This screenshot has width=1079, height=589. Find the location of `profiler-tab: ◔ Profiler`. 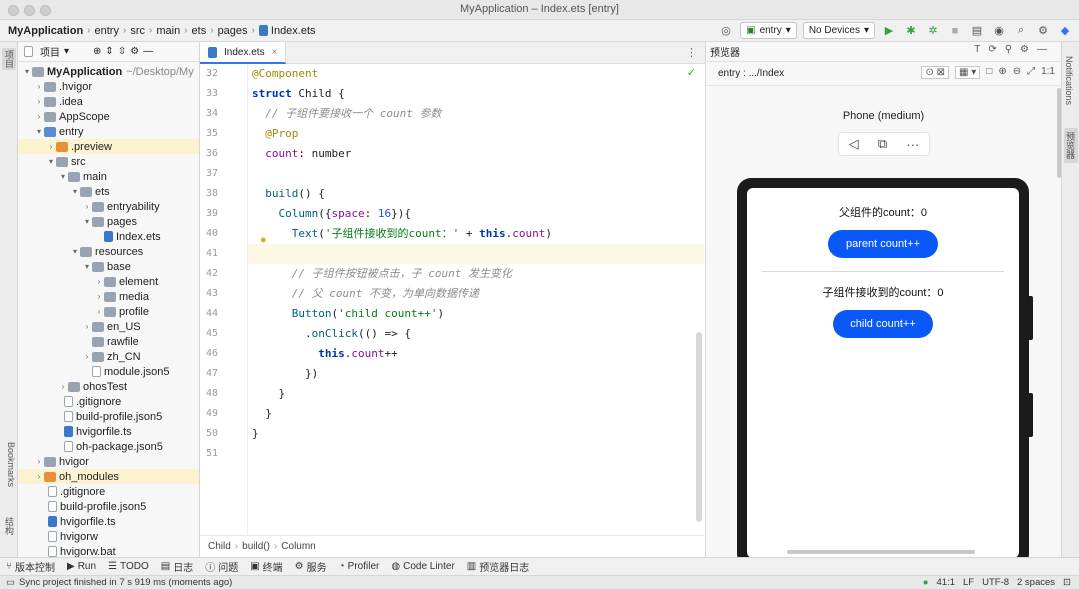

profiler-tab: ◔ Profiler is located at coordinates (359, 566).